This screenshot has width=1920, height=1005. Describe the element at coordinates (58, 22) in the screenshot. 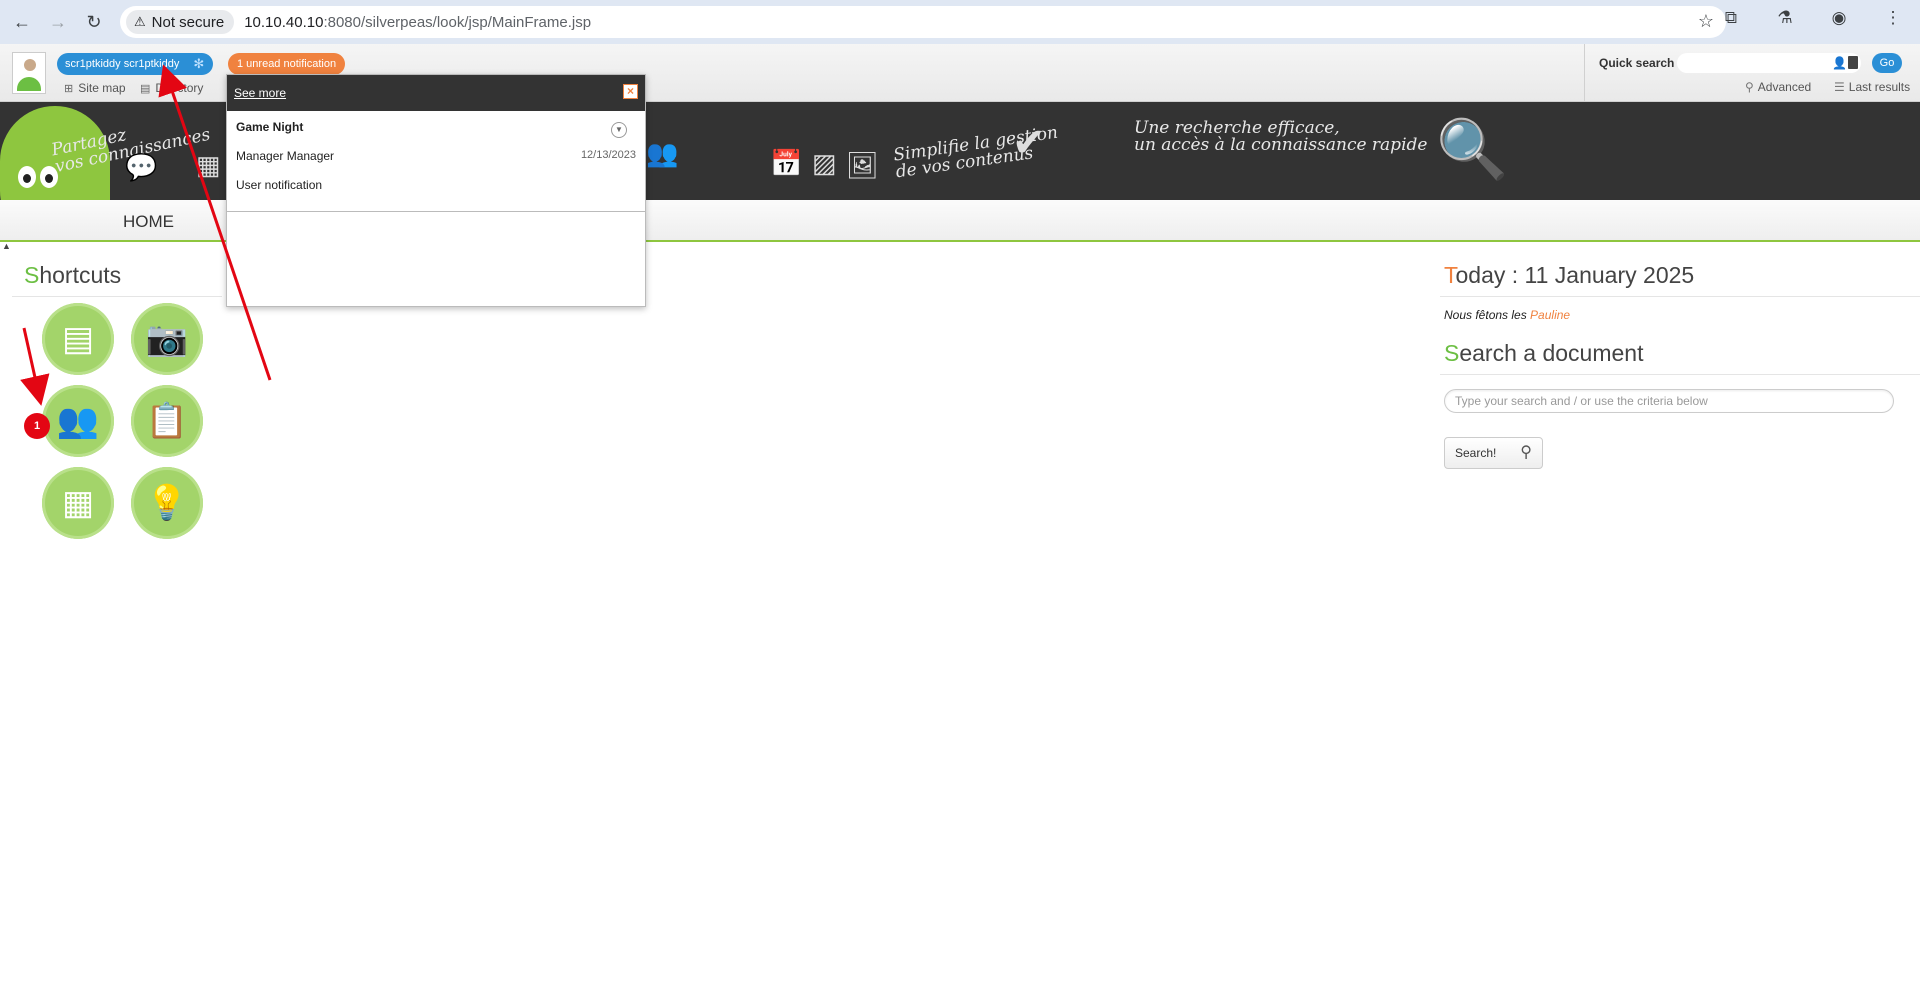

I see `forward-icon: →` at that location.